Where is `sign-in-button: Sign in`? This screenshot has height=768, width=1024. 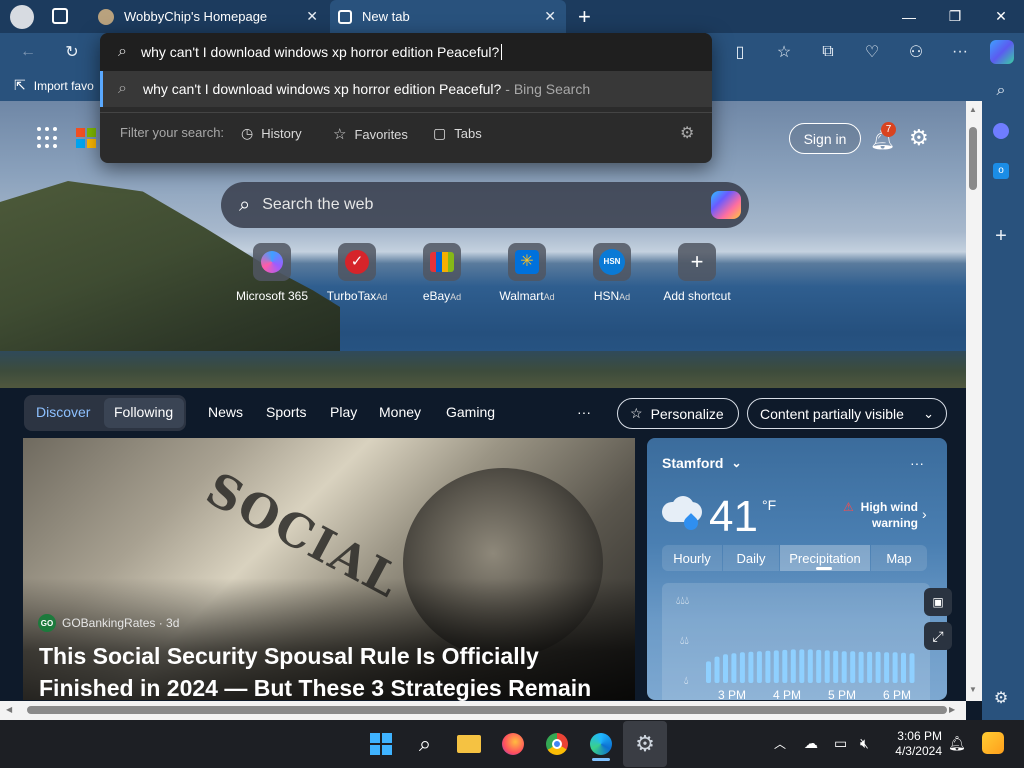 sign-in-button: Sign in is located at coordinates (825, 138).